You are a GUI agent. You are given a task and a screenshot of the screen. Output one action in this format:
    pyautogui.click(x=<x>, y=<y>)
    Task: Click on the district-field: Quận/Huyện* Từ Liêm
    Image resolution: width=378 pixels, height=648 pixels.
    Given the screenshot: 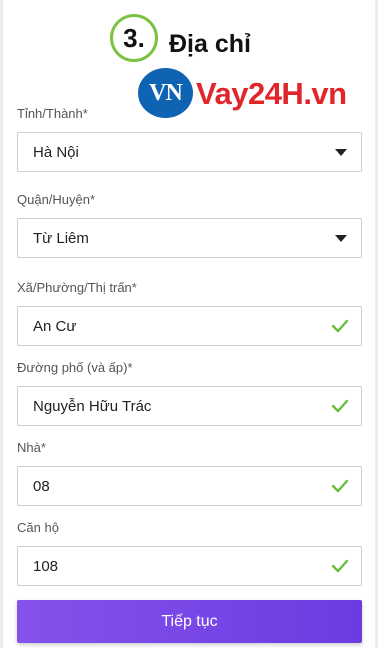 What is the action you would take?
    pyautogui.click(x=189, y=224)
    